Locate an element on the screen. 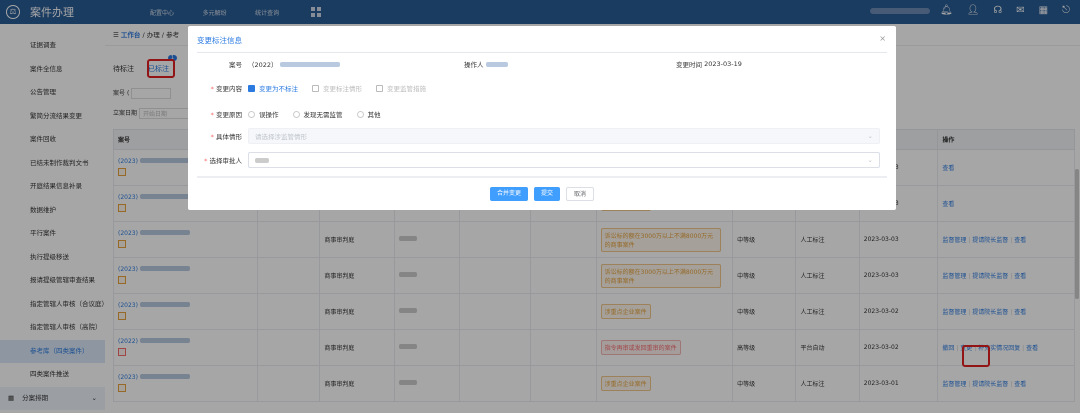  detail-select: 请选择涉监管情形 ⌄ is located at coordinates (564, 136).